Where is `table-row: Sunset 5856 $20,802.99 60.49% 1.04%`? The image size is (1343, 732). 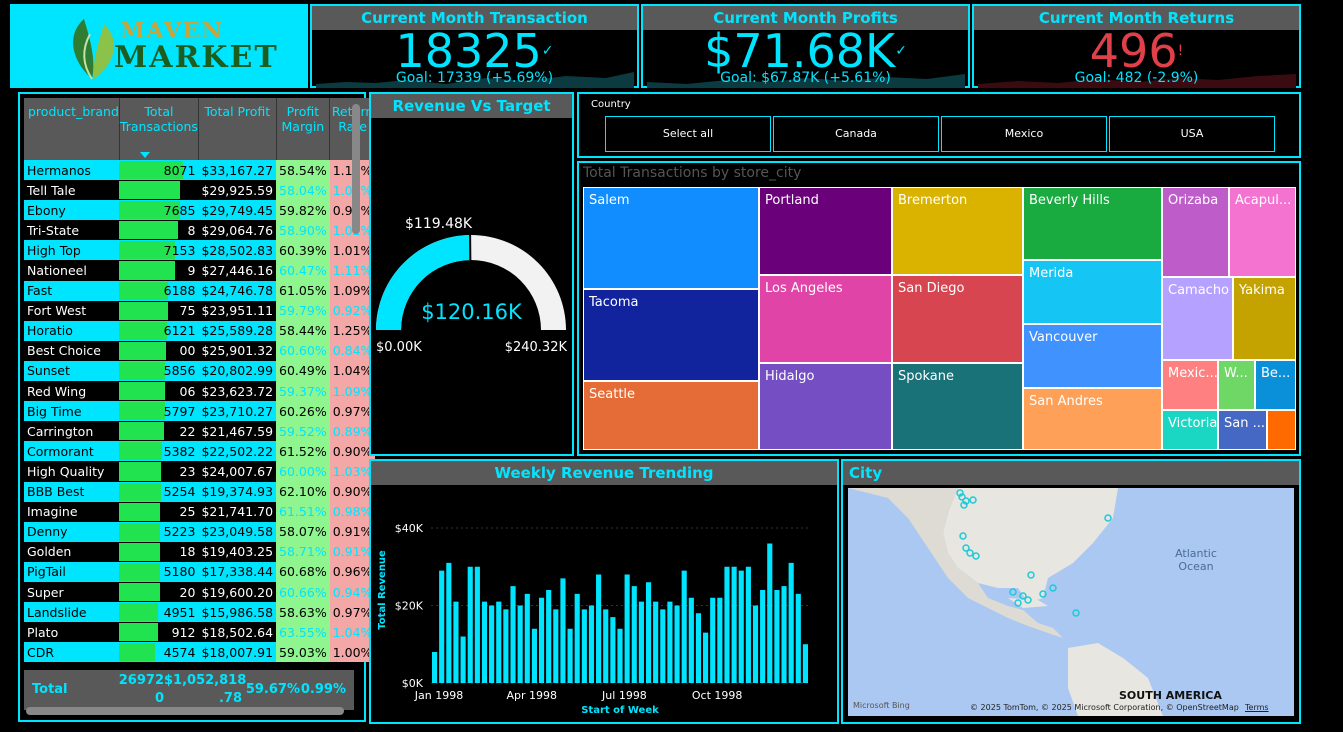
table-row: Sunset 5856 $20,802.99 60.49% 1.04% is located at coordinates (200, 371).